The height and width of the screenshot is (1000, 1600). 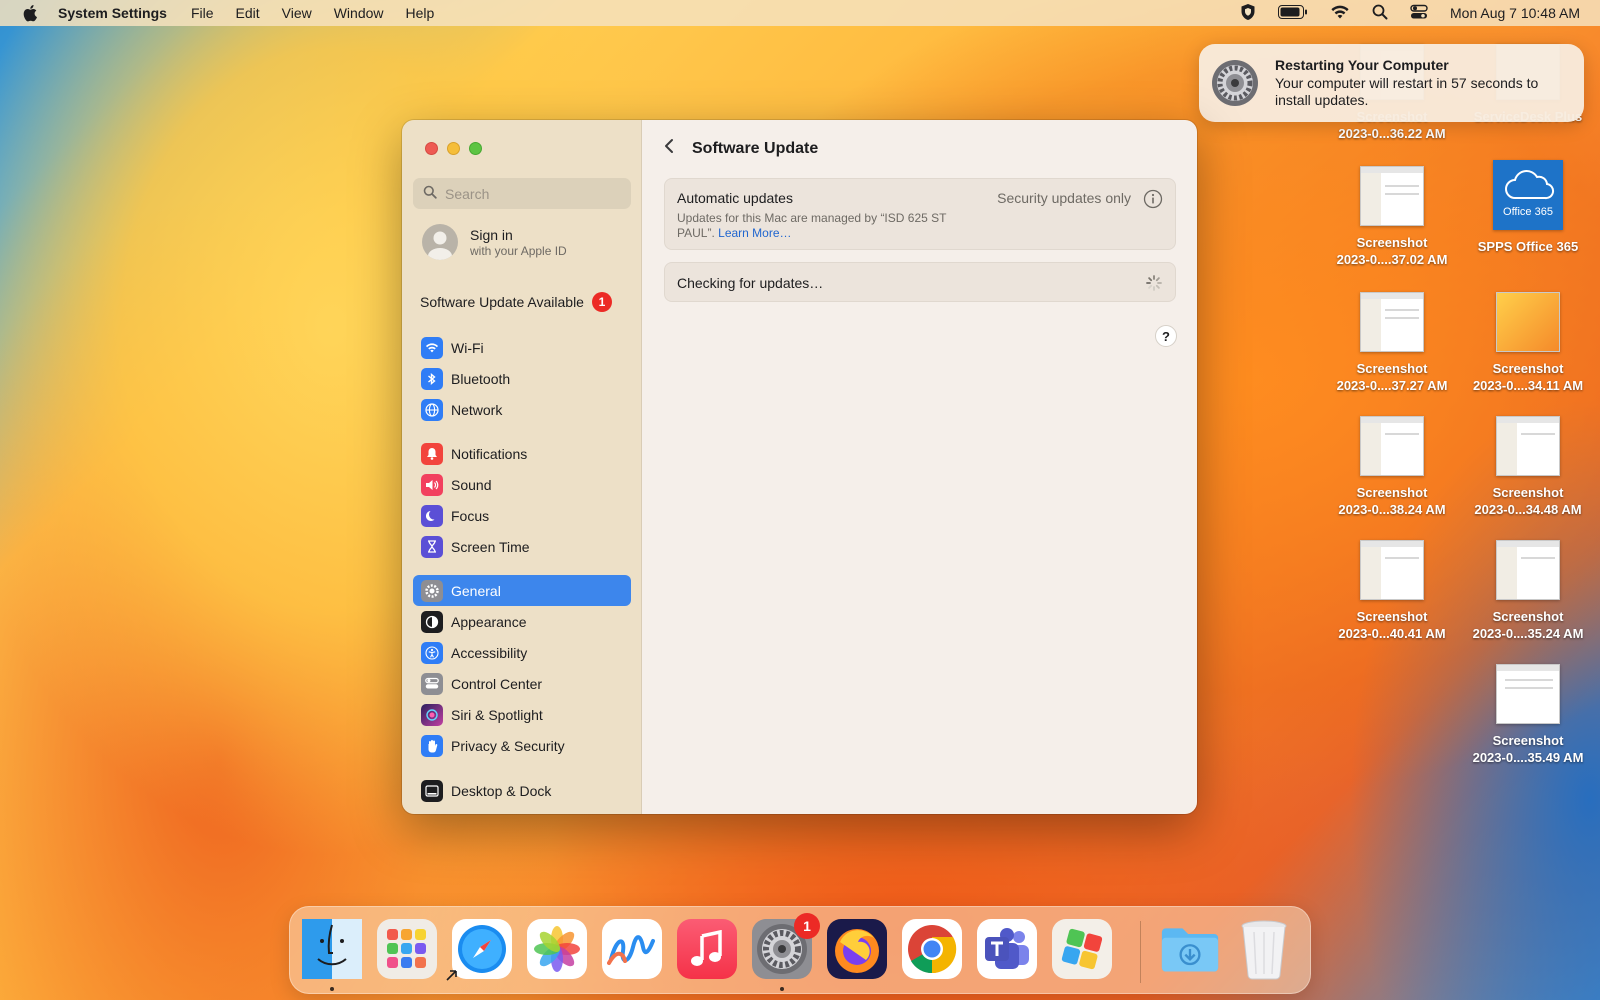 I want to click on dock: 1, so click(x=800, y=950).